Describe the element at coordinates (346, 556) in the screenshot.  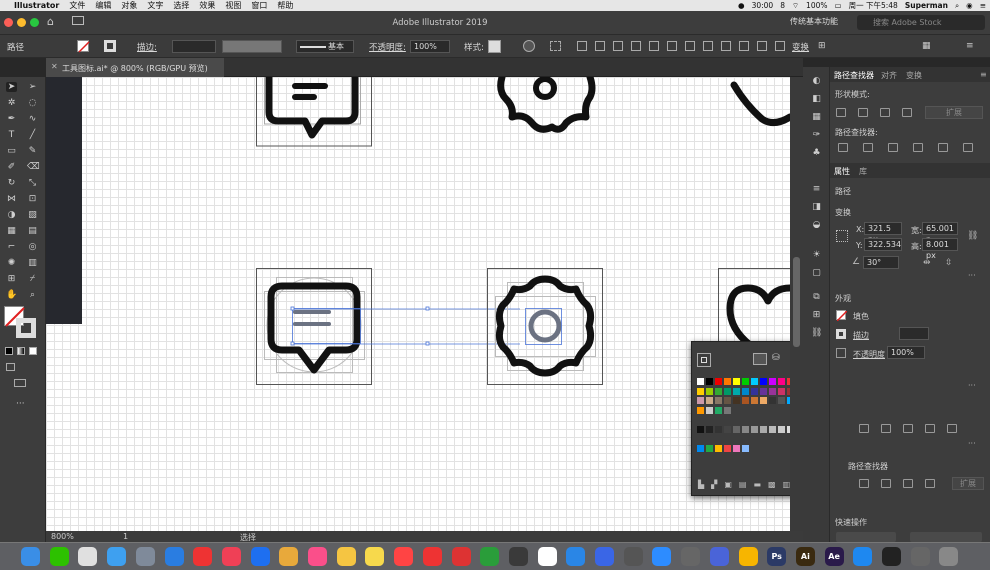
I see `dock-app-photos-icon` at that location.